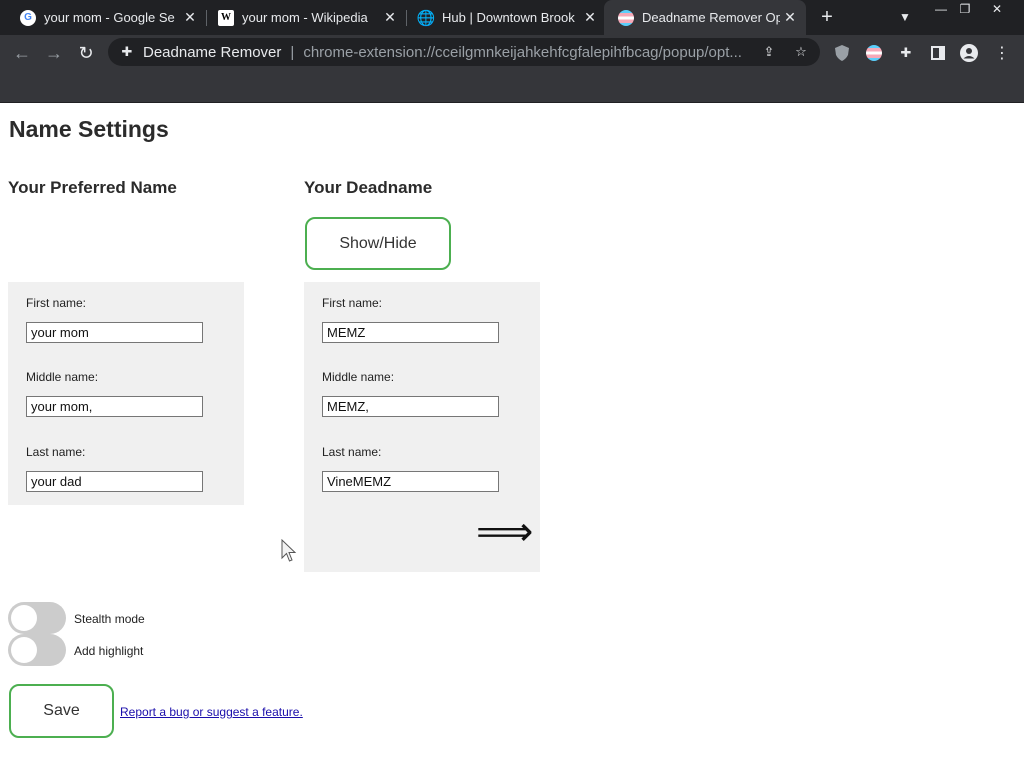  I want to click on stealth-mode-label: Stealth mode, so click(109, 619).